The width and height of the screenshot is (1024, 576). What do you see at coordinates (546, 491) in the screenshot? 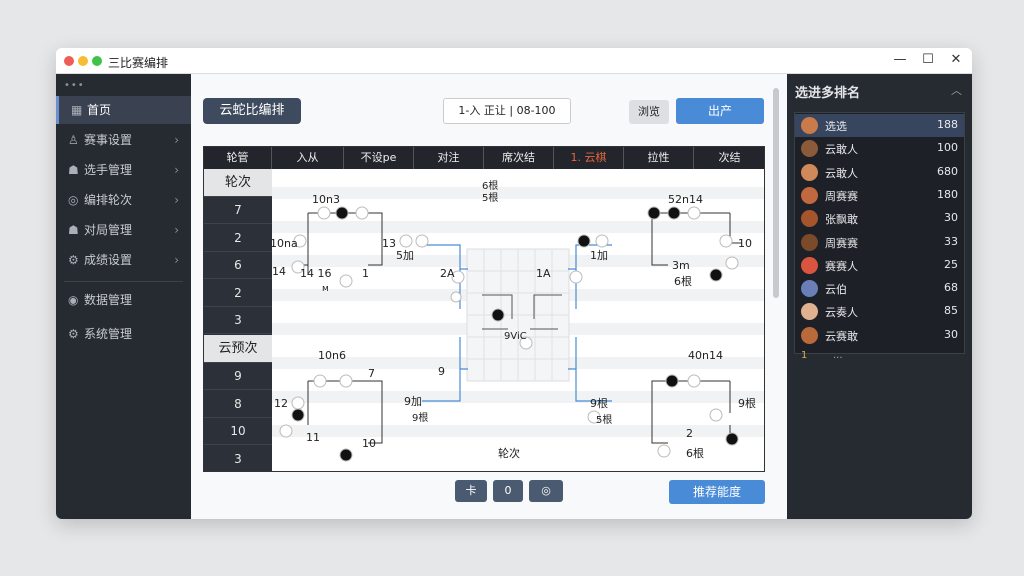
I see `settings-button: ◎` at bounding box center [546, 491].